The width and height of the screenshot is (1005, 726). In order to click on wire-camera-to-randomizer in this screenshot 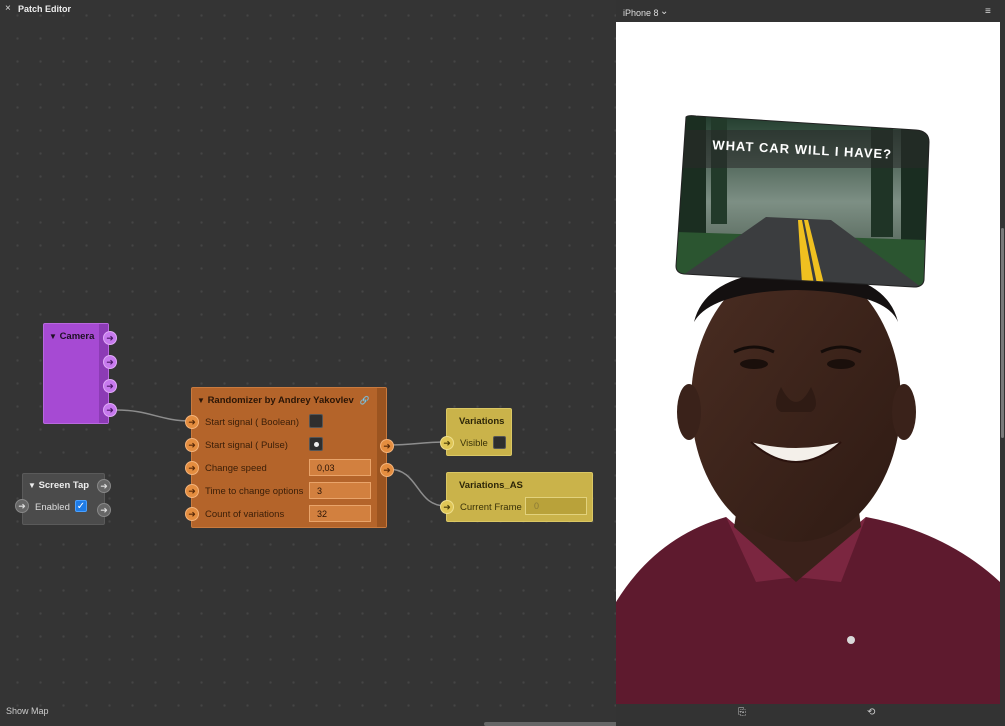, I will do `click(153, 415)`.